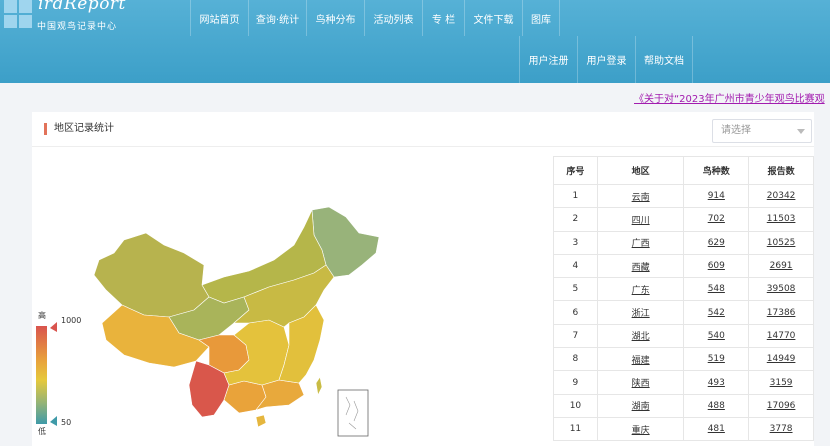 This screenshot has height=446, width=830. I want to click on cell-species-link: 914, so click(716, 196).